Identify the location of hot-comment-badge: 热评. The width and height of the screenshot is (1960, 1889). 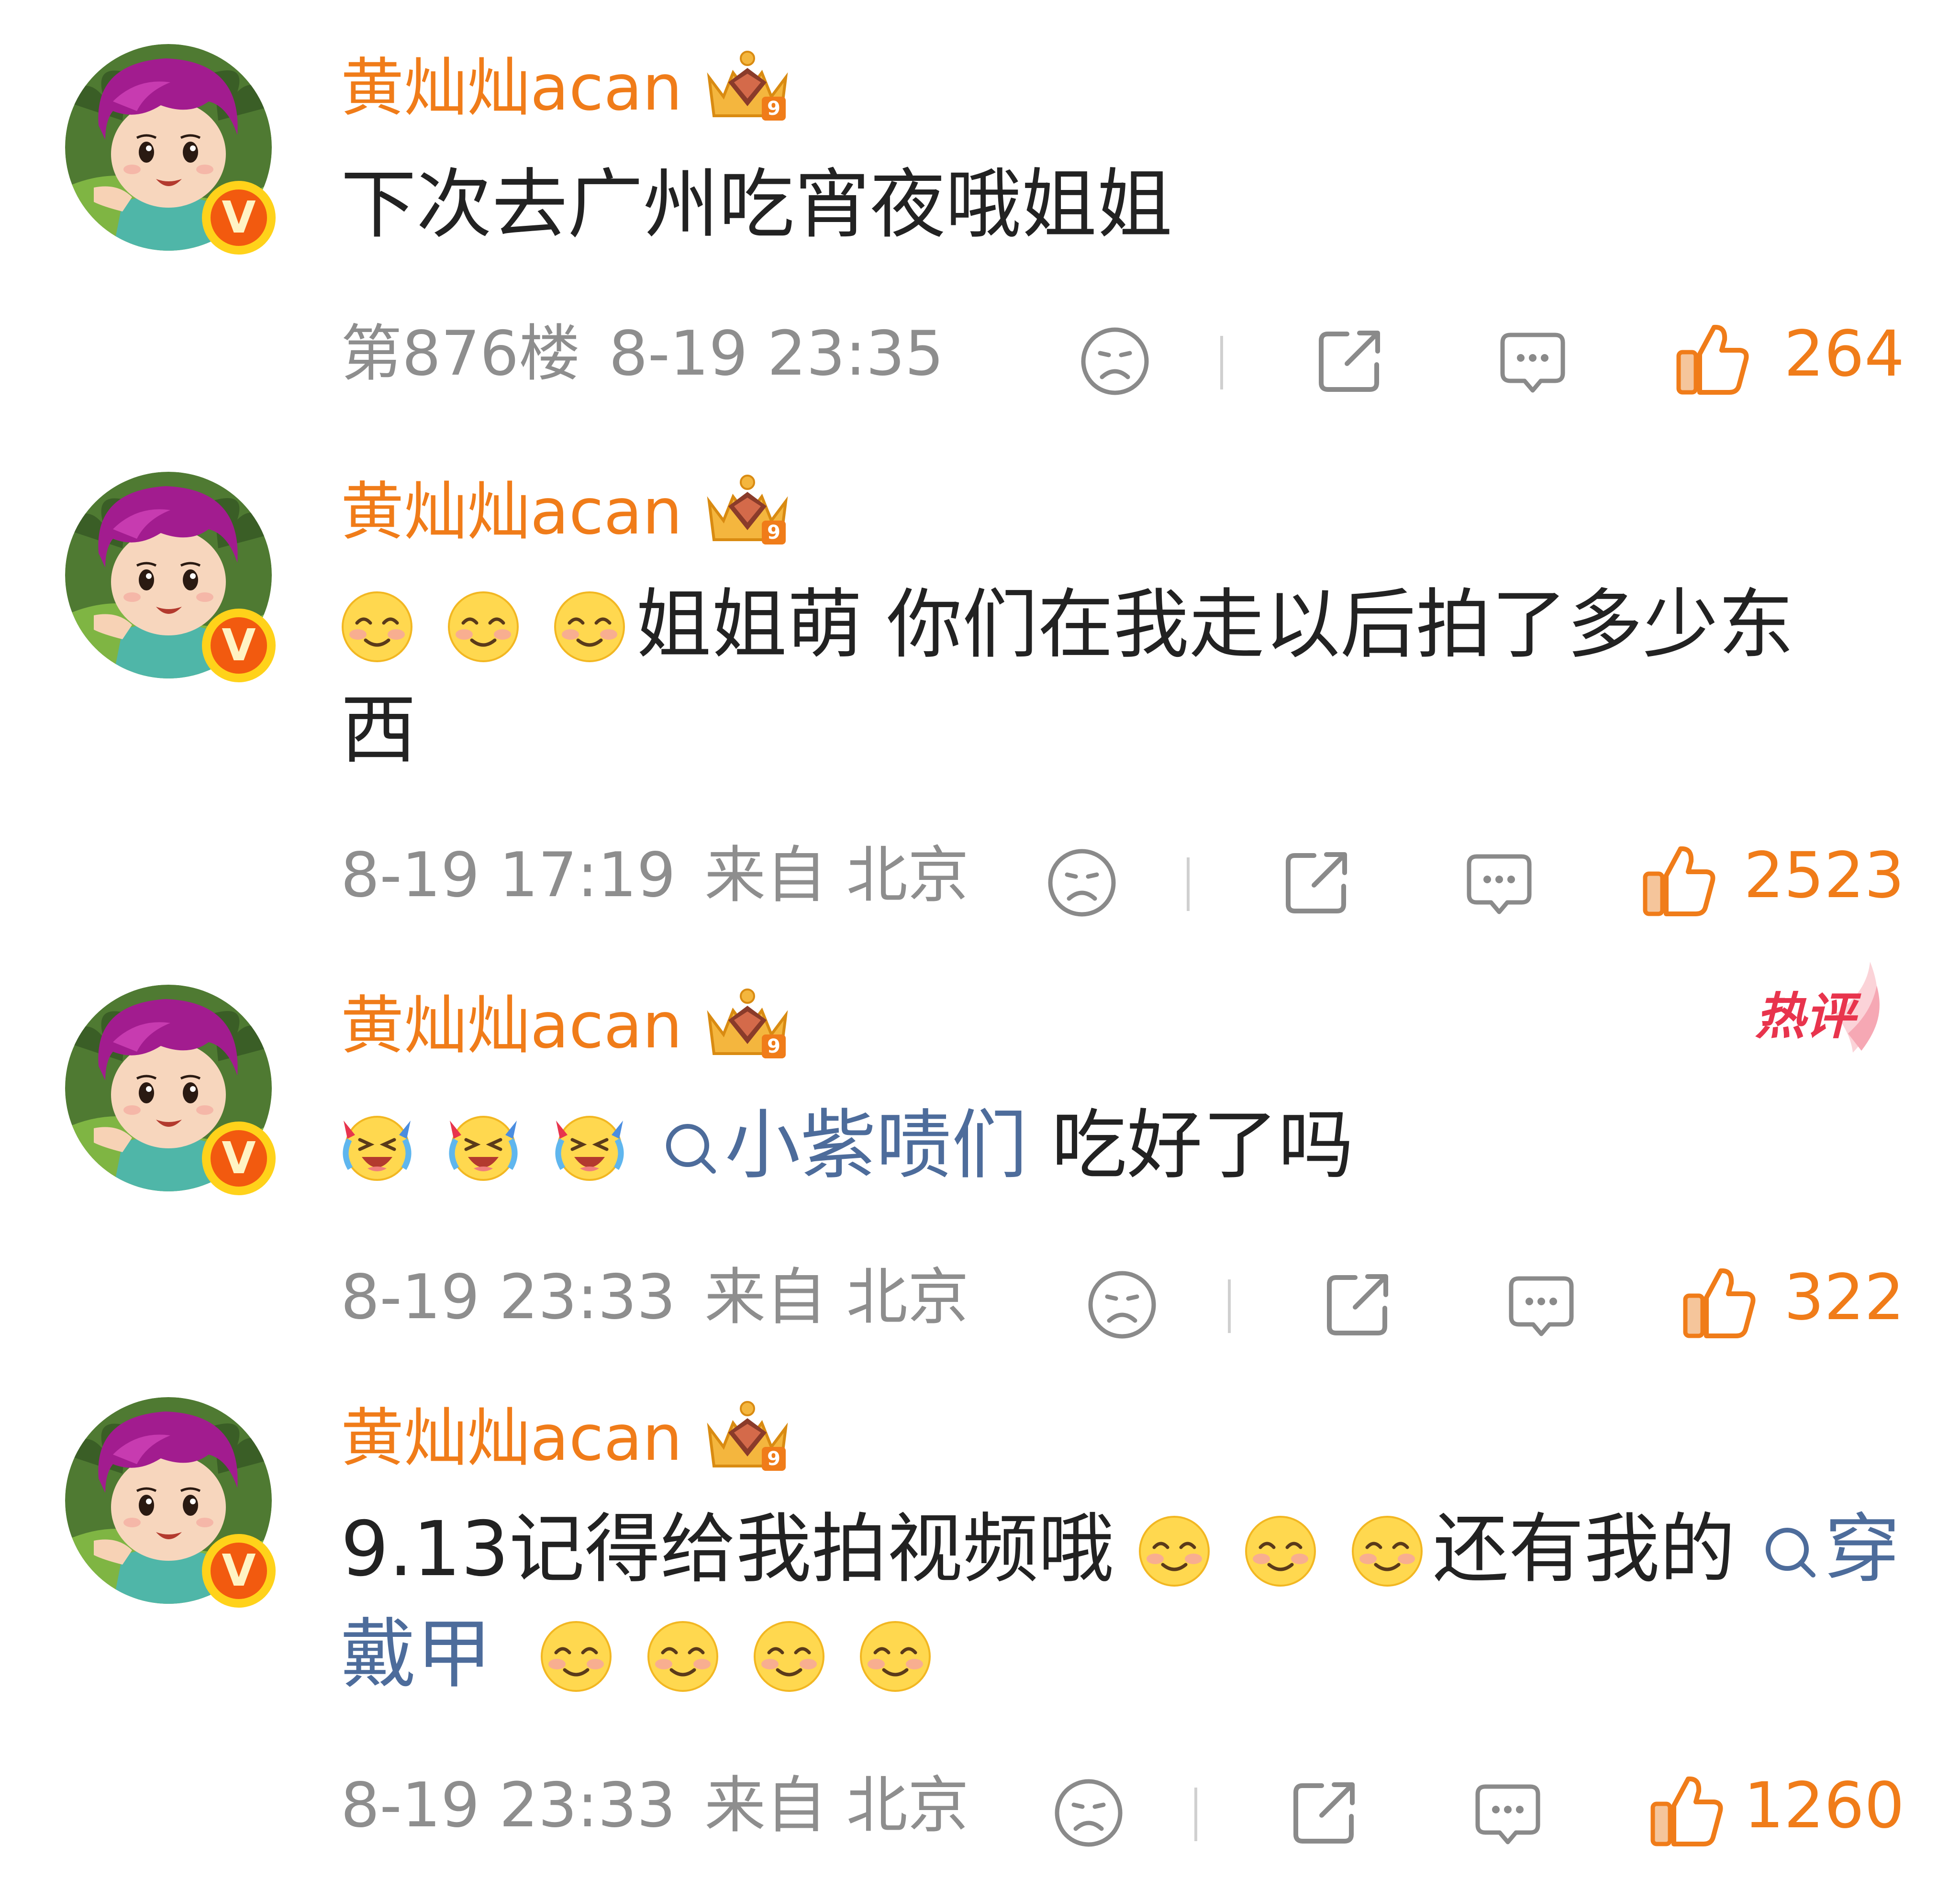
(1818, 1009).